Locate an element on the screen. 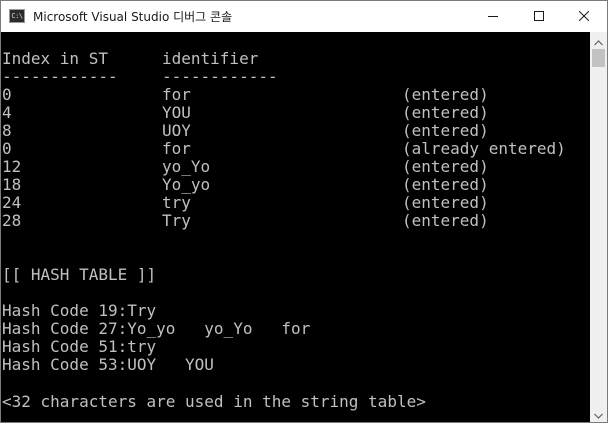 The width and height of the screenshot is (608, 423). table-row: 28 Try (entered) is located at coordinates (245, 220).